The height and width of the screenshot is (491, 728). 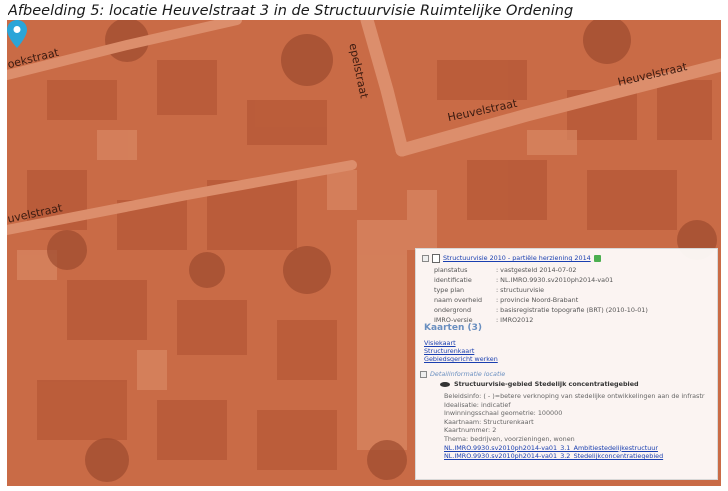 What do you see at coordinates (489, 421) in the screenshot?
I see `detail-line: Kaartnaam: Structurenkaart` at bounding box center [489, 421].